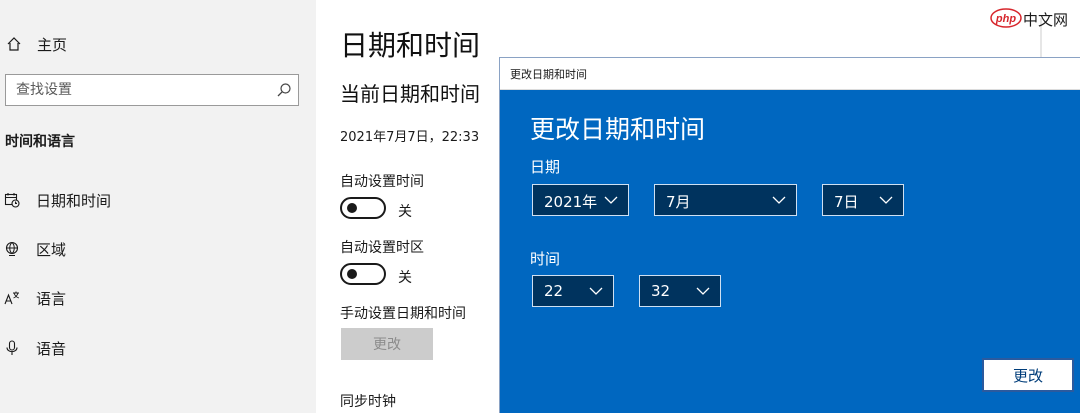 The height and width of the screenshot is (413, 1080). Describe the element at coordinates (387, 344) in the screenshot. I see `change-button-disabled: 更改` at that location.